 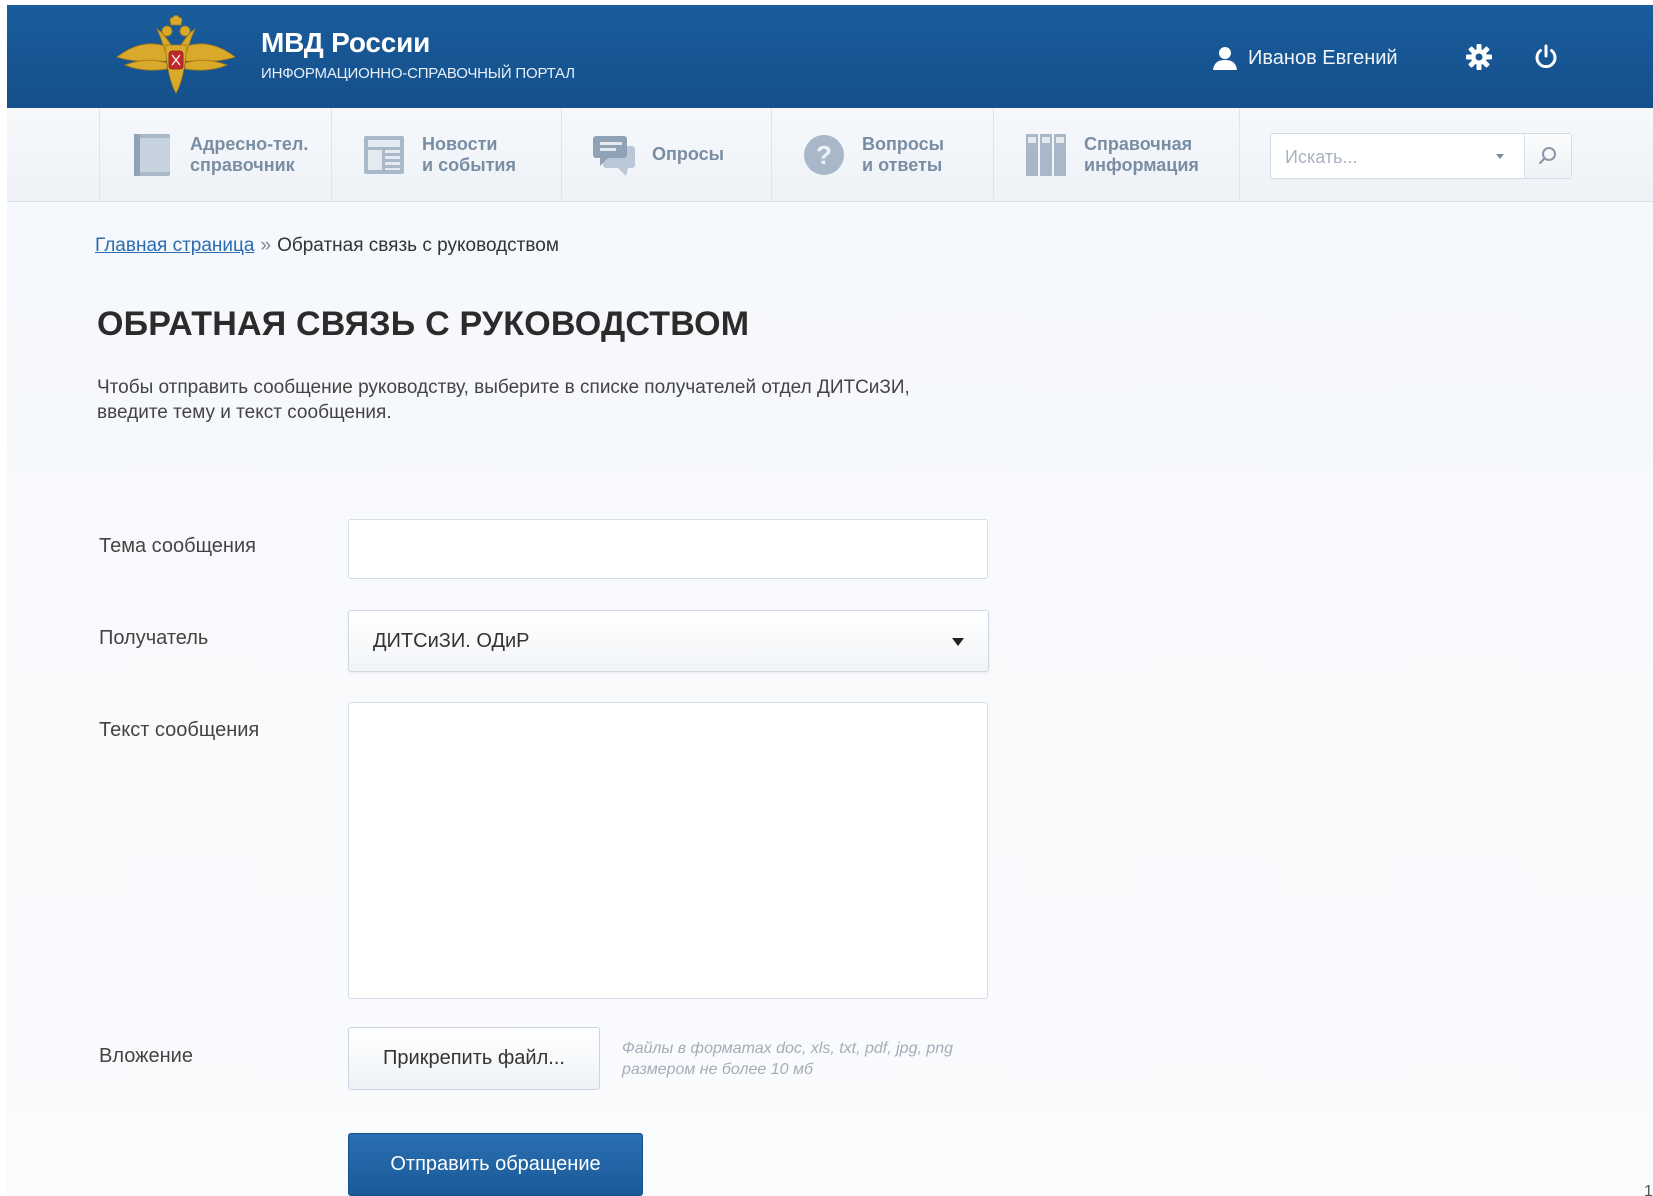 I want to click on message-textarea, so click(x=668, y=850).